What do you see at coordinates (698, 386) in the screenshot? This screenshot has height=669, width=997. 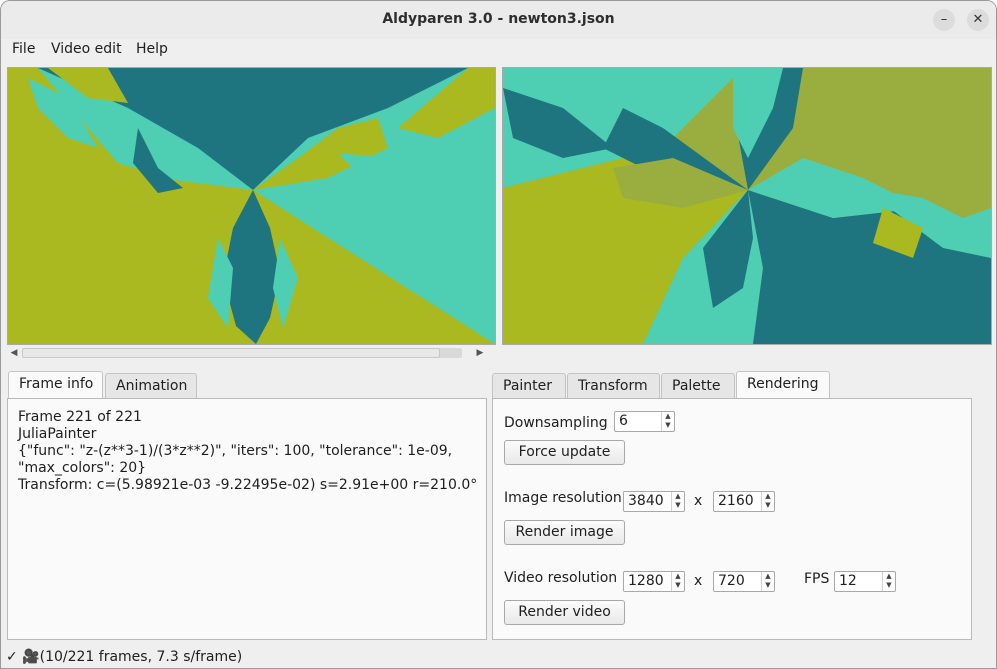 I see `tab-palette: Palette` at bounding box center [698, 386].